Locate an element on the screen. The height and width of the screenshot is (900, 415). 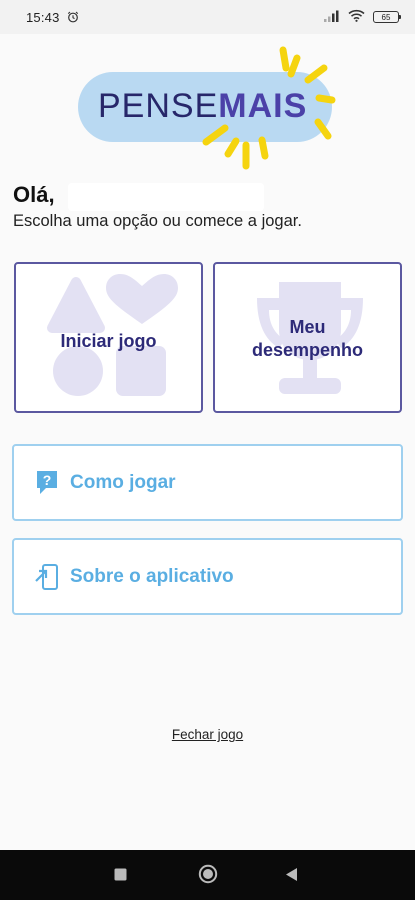
about-app-button: Sobre o aplicativo is located at coordinates (207, 576).